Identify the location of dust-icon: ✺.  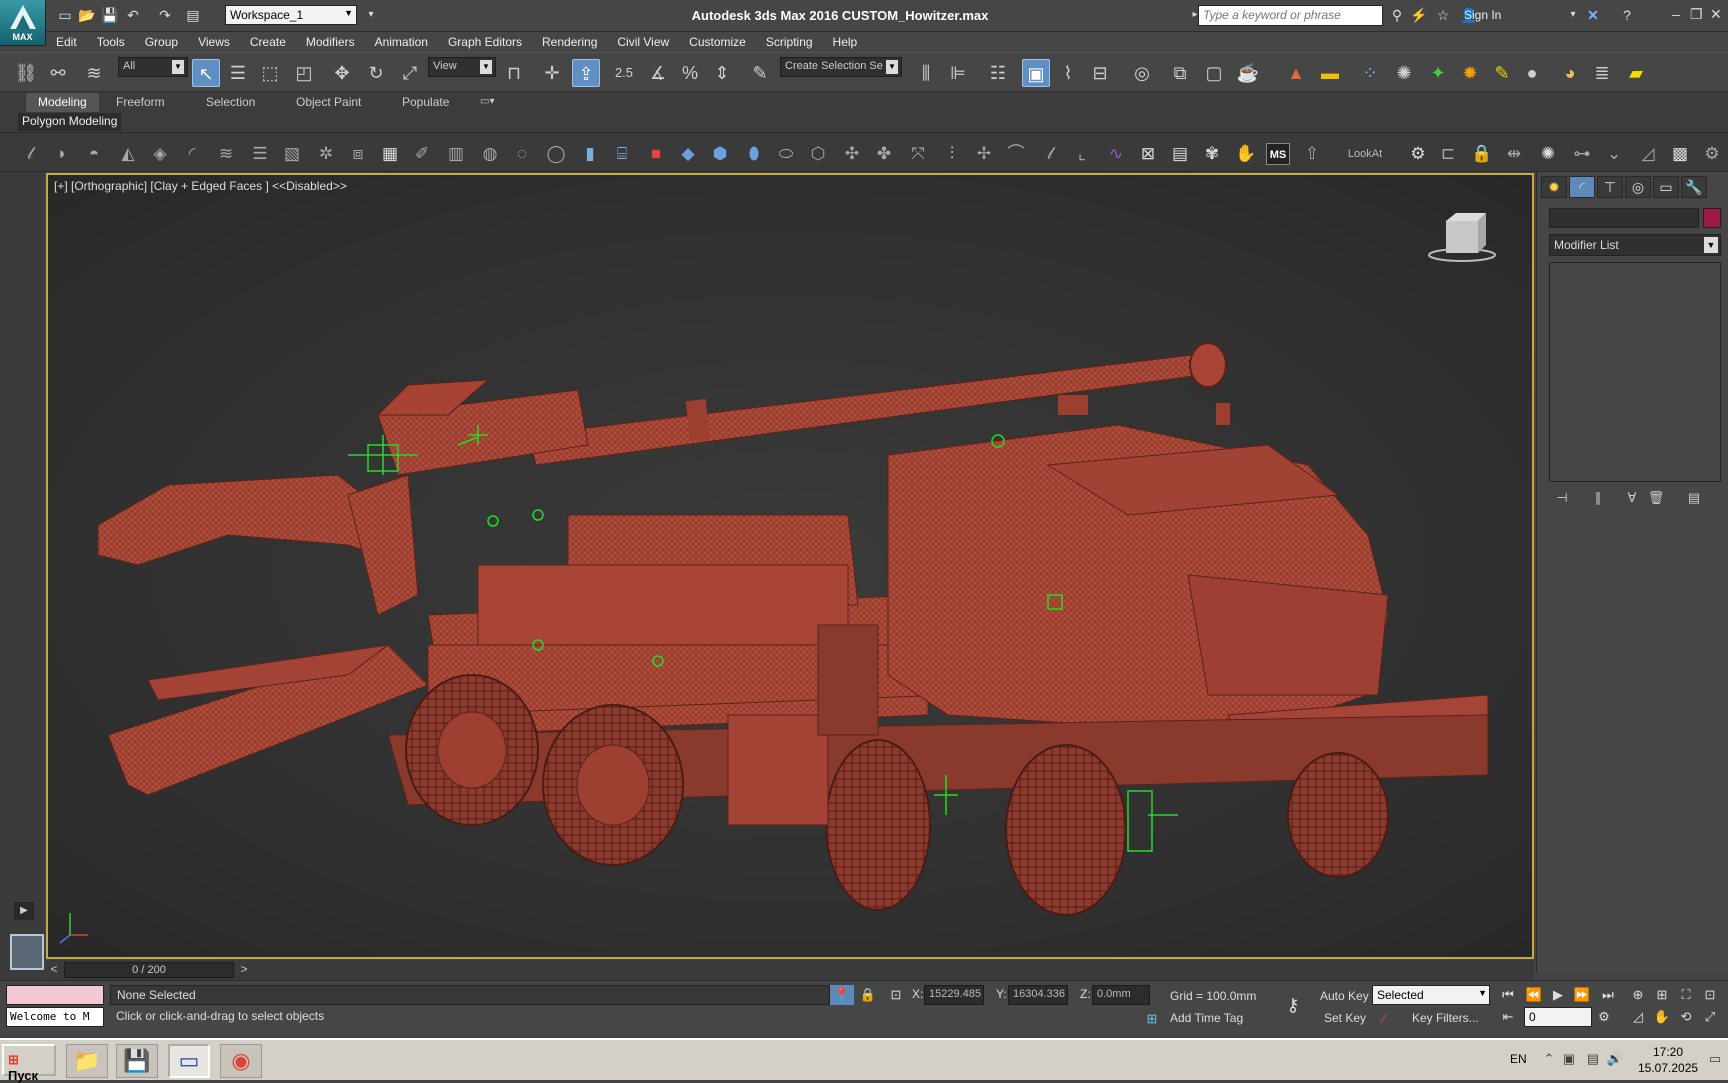
(1404, 73).